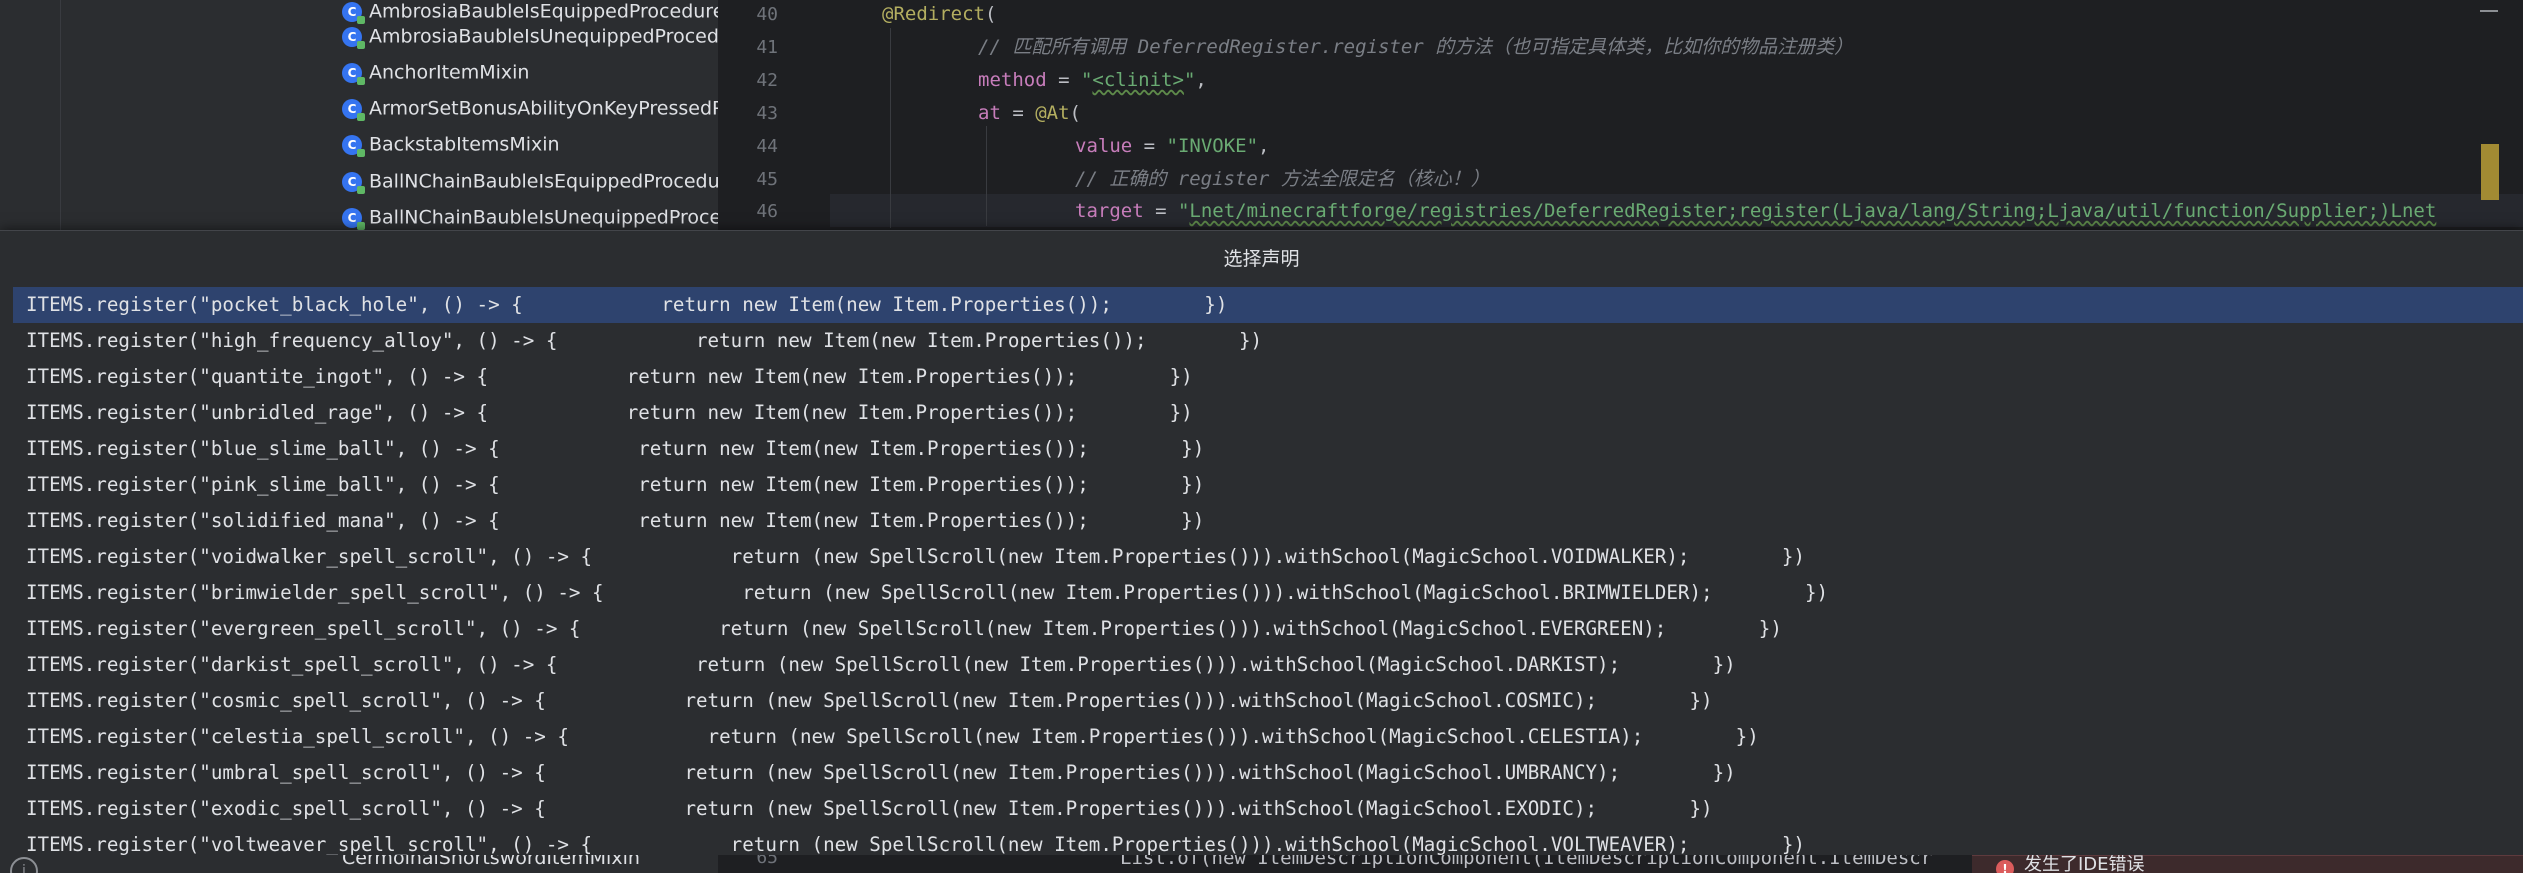 The height and width of the screenshot is (873, 2523). What do you see at coordinates (543, 181) in the screenshot?
I see `tree-item-label: BallNChainBaubleIsEquippedProcedureM` at bounding box center [543, 181].